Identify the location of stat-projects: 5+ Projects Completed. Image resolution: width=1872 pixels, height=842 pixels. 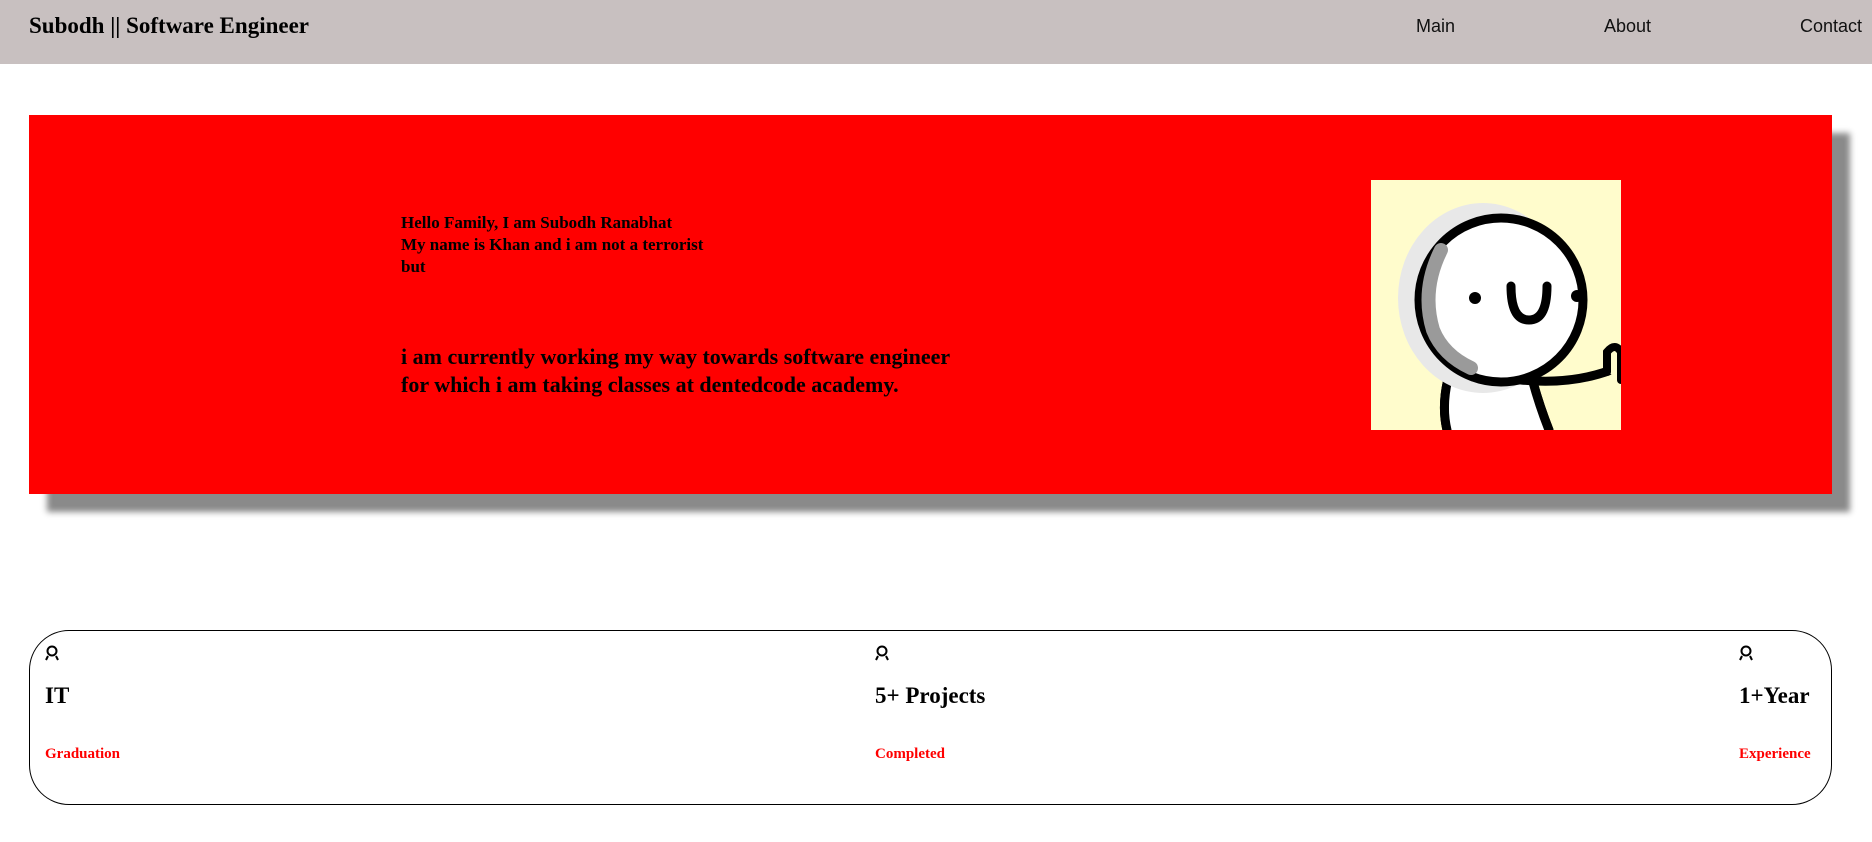
(930, 703).